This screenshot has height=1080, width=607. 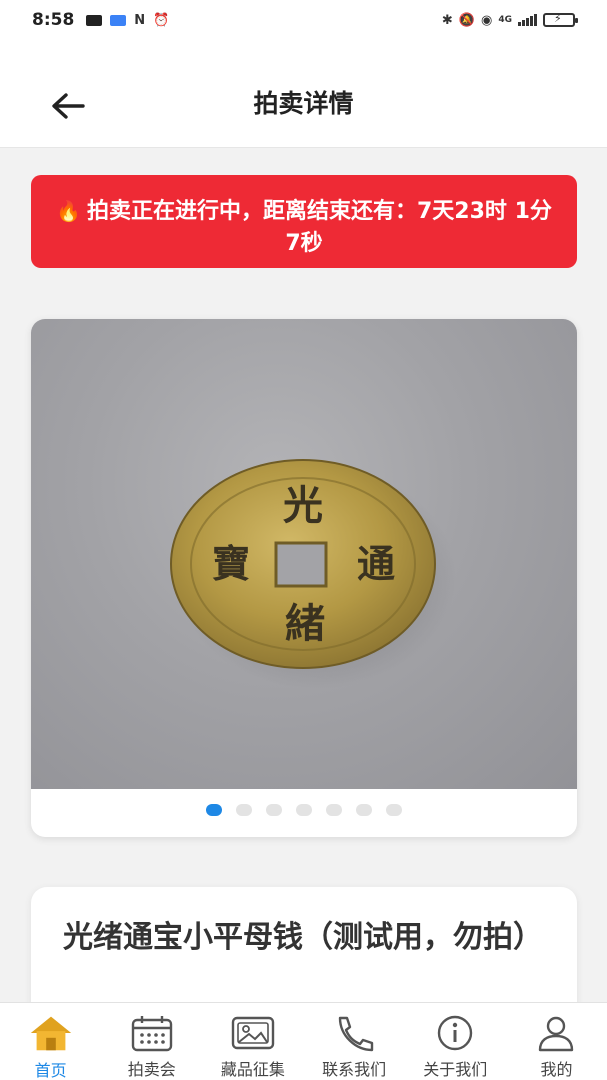 I want to click on image-icon, so click(x=253, y=1032).